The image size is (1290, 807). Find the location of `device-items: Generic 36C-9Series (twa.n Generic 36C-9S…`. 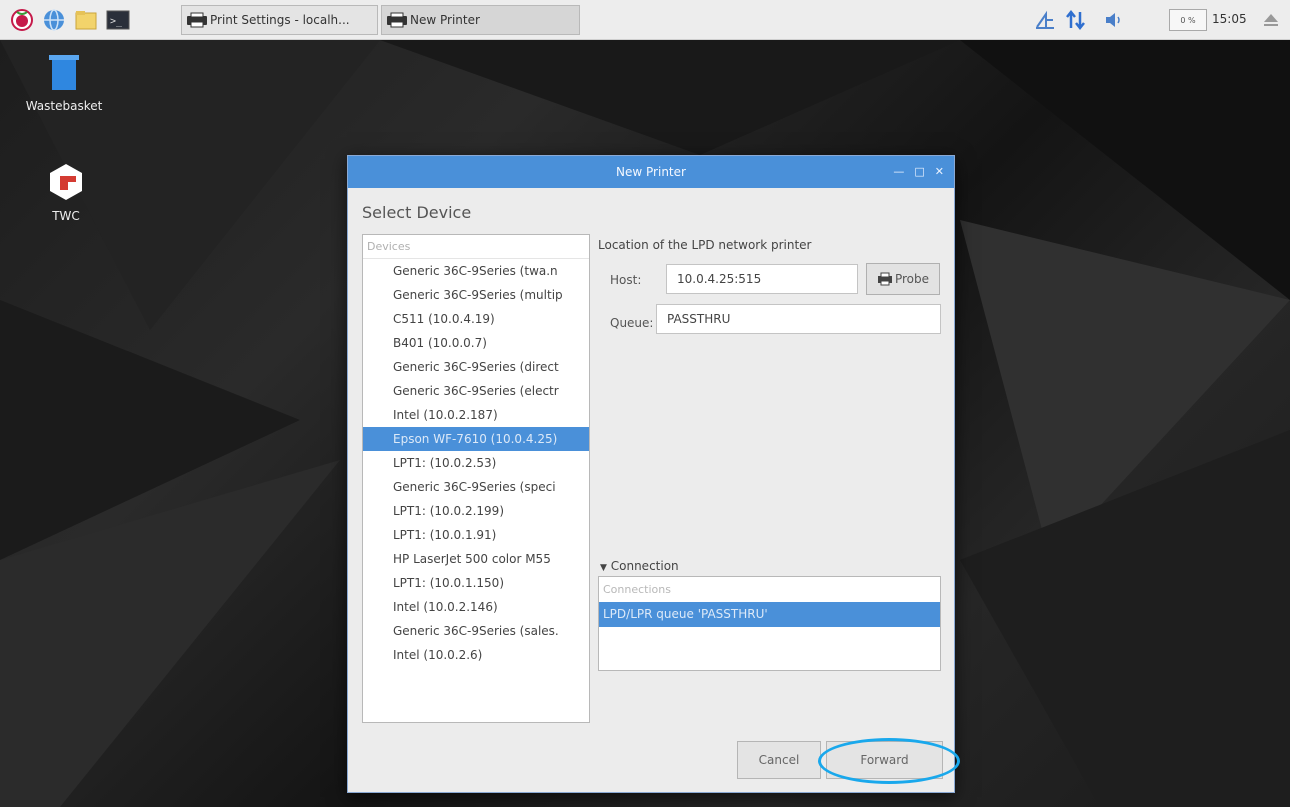

device-items: Generic 36C-9Series (twa.n Generic 36C-9S… is located at coordinates (476, 463).